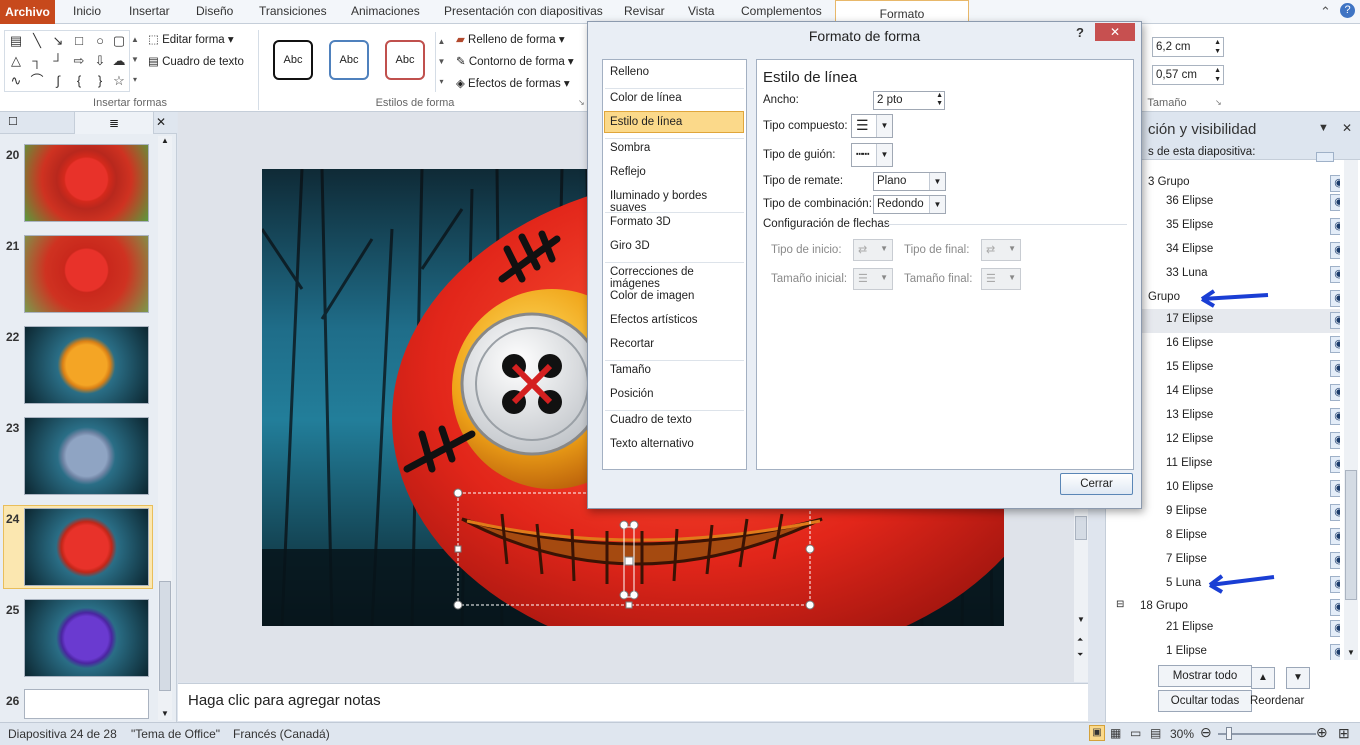 This screenshot has height=745, width=1360. Describe the element at coordinates (175, 734) in the screenshot. I see `status-theme: "Tema de Office"` at that location.